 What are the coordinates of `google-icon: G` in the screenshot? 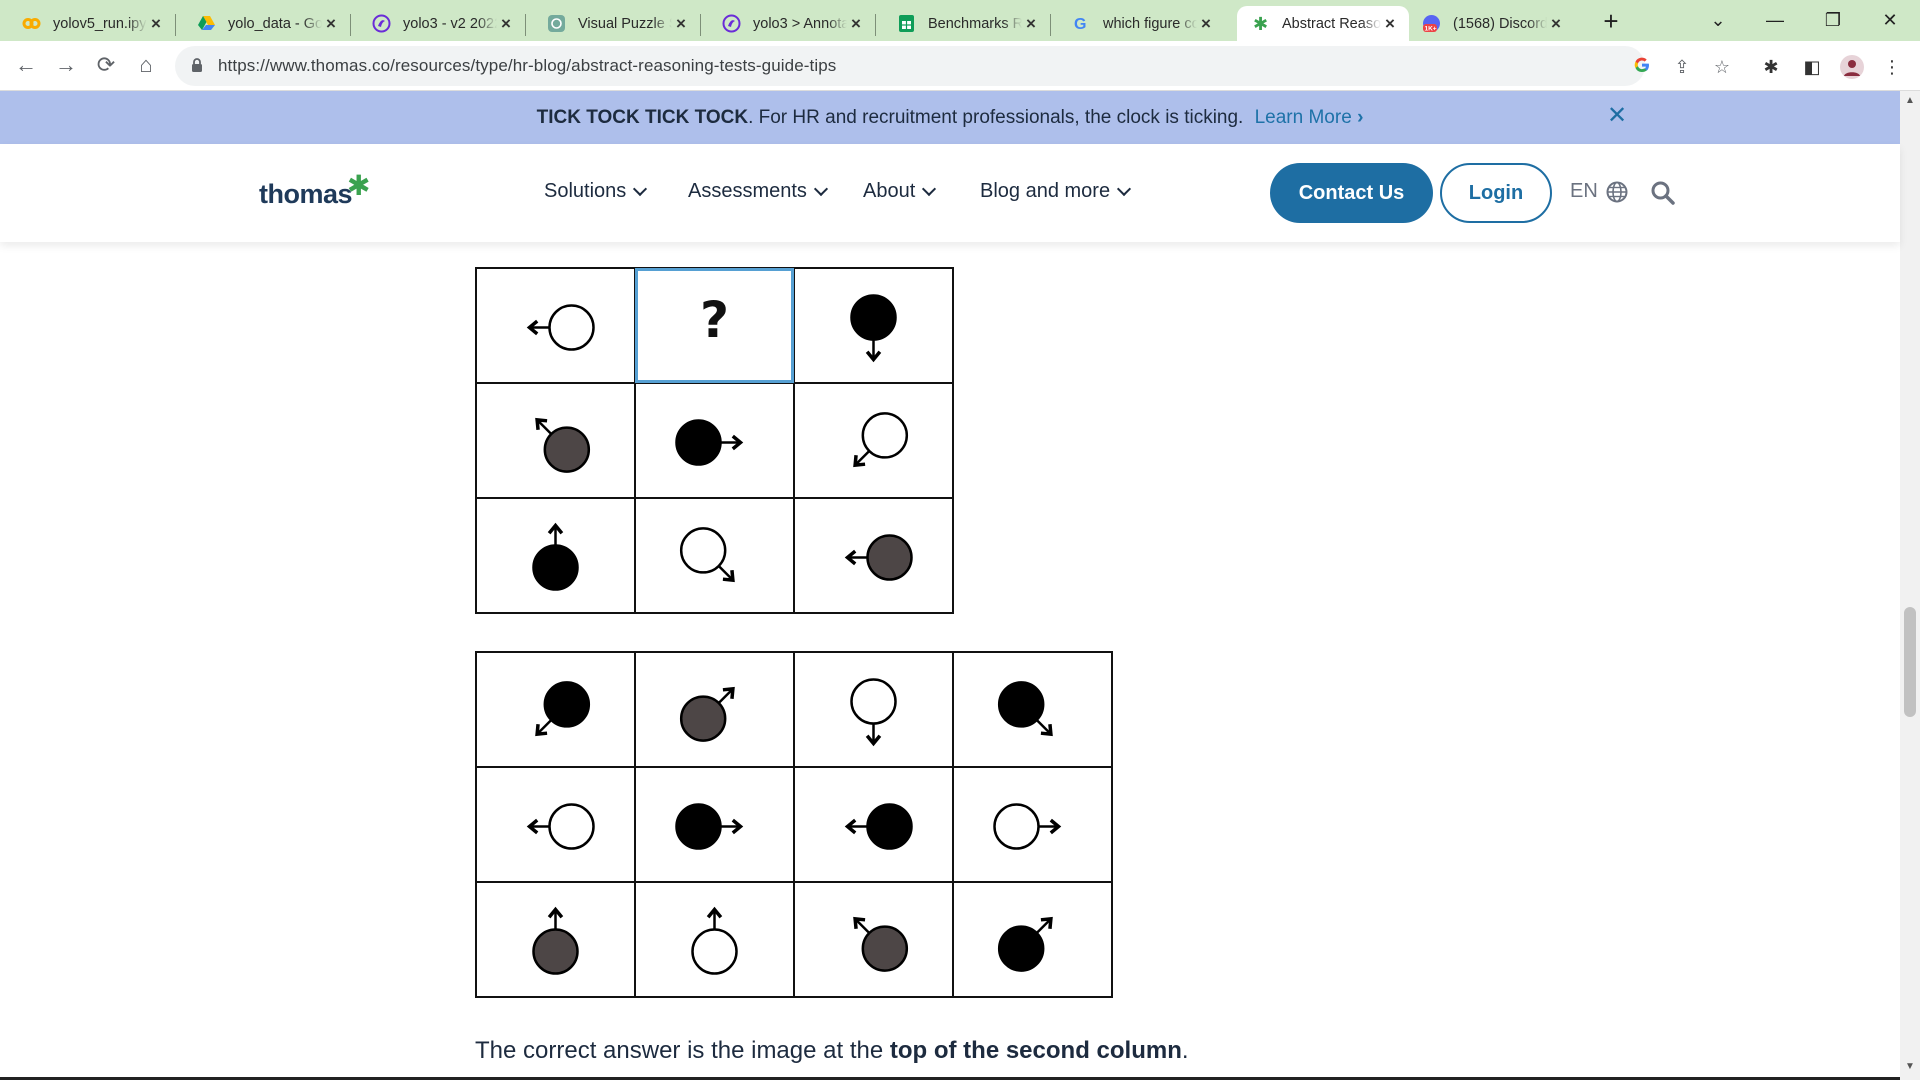 It's located at (1081, 23).